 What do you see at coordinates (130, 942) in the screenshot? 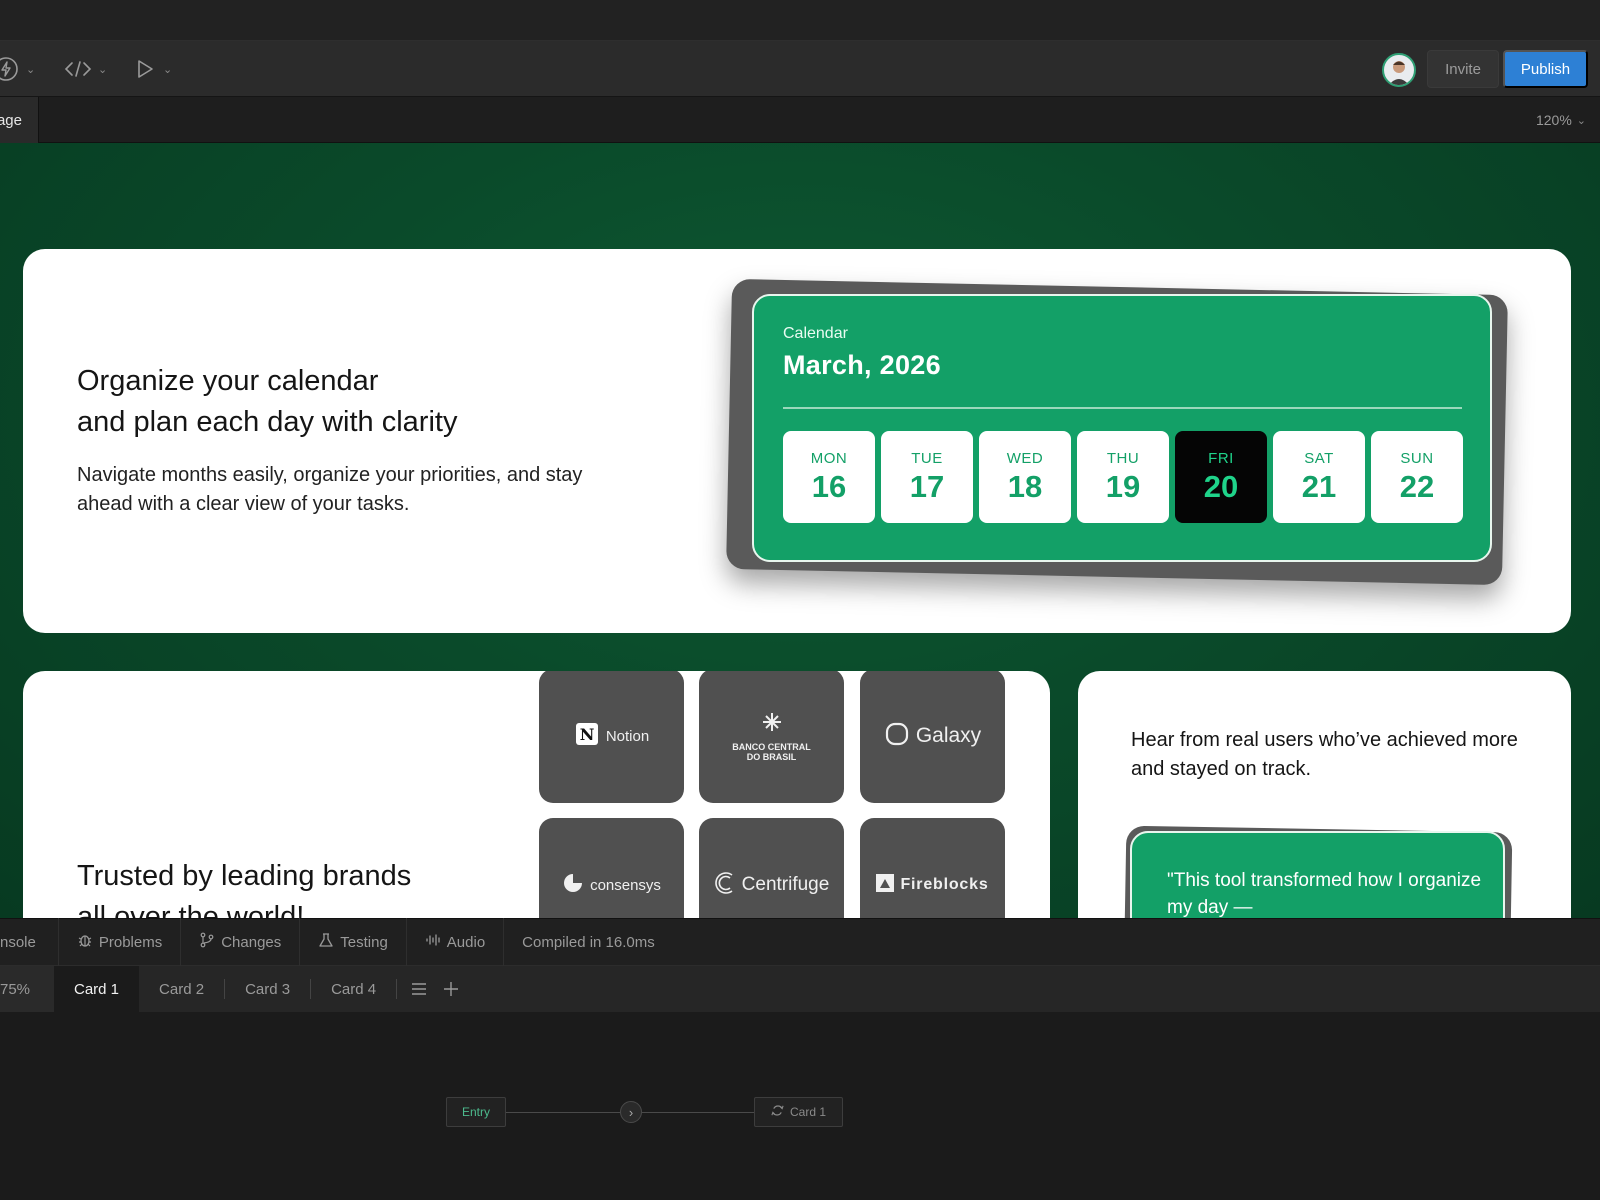
I see `tab-label: Problems` at bounding box center [130, 942].